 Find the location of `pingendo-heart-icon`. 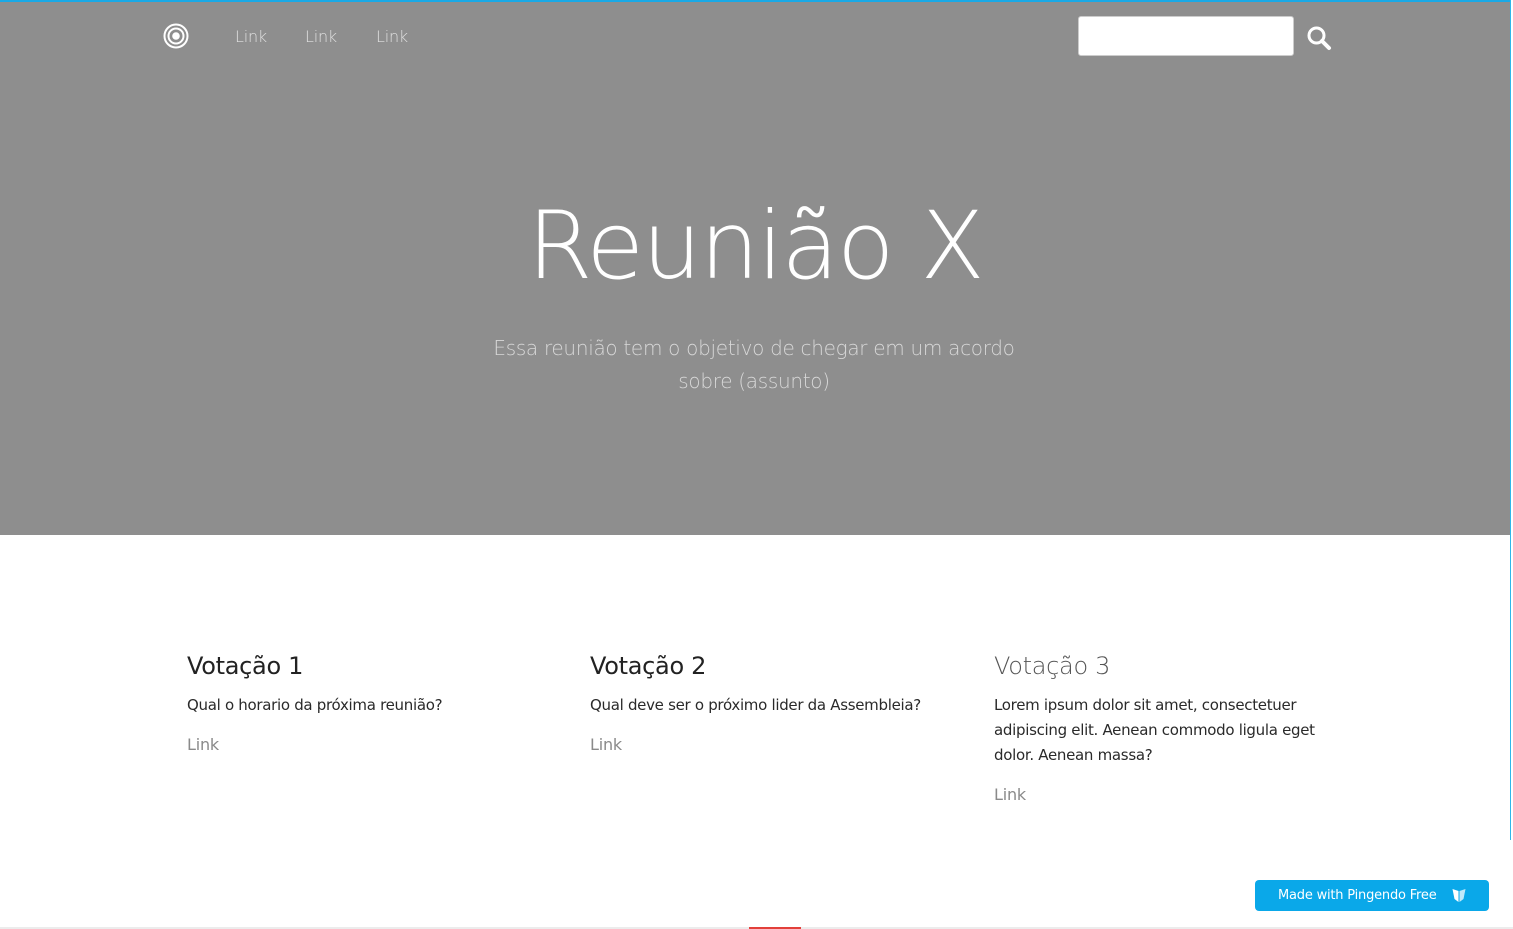

pingendo-heart-icon is located at coordinates (1459, 895).